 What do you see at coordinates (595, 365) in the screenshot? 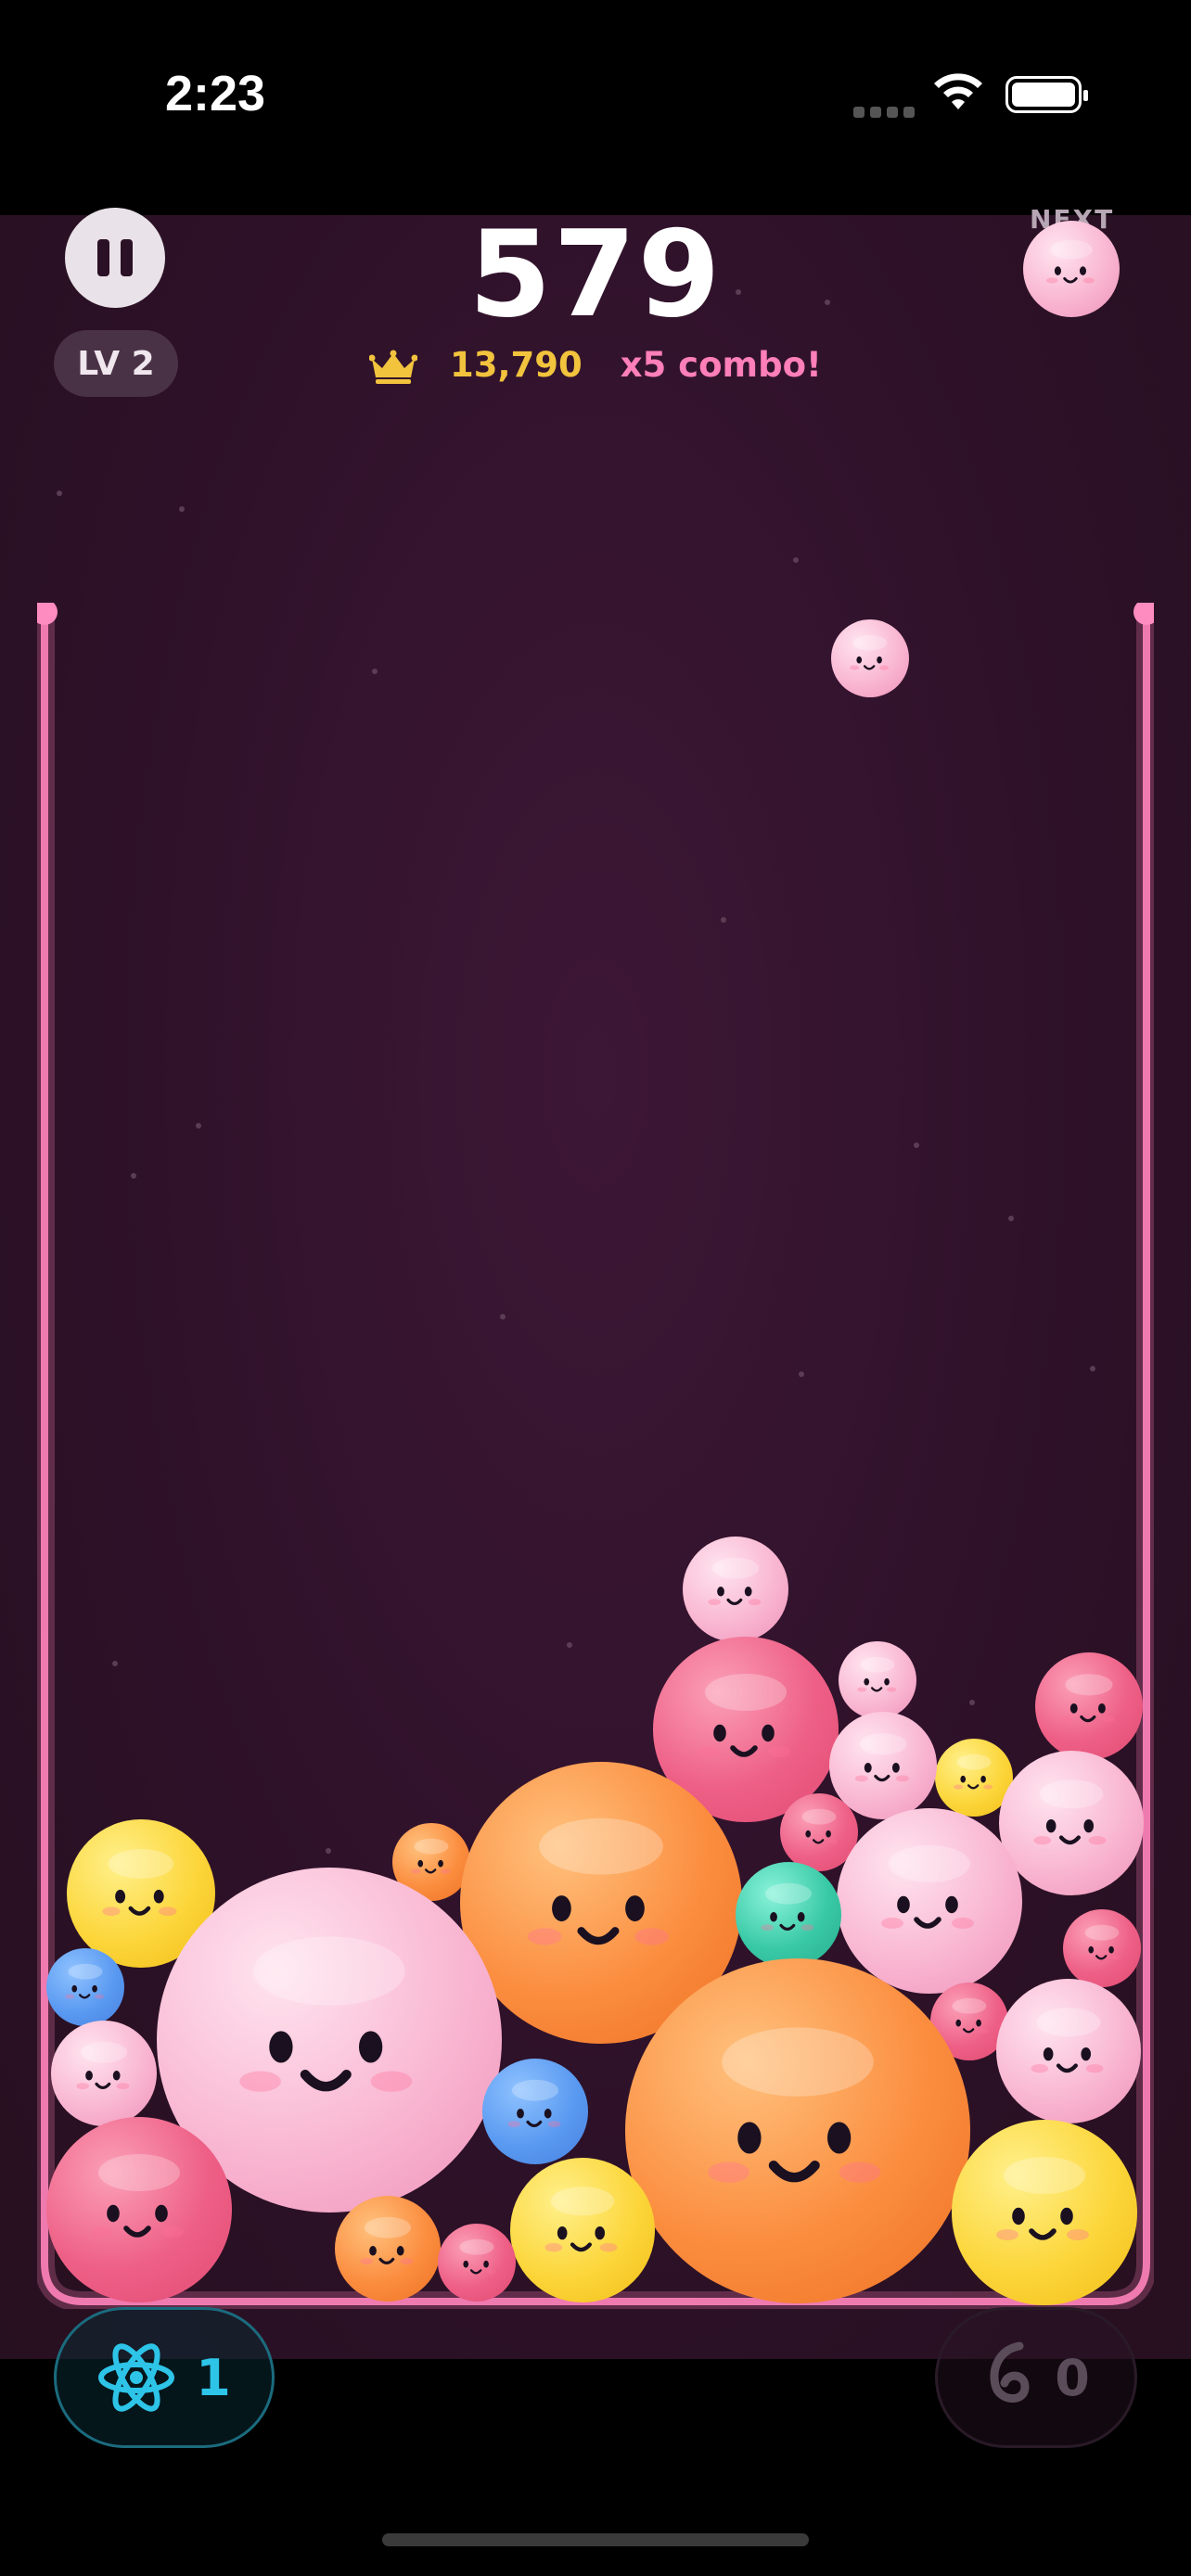
I see `best-score-row: 13,790 x5 combo!` at bounding box center [595, 365].